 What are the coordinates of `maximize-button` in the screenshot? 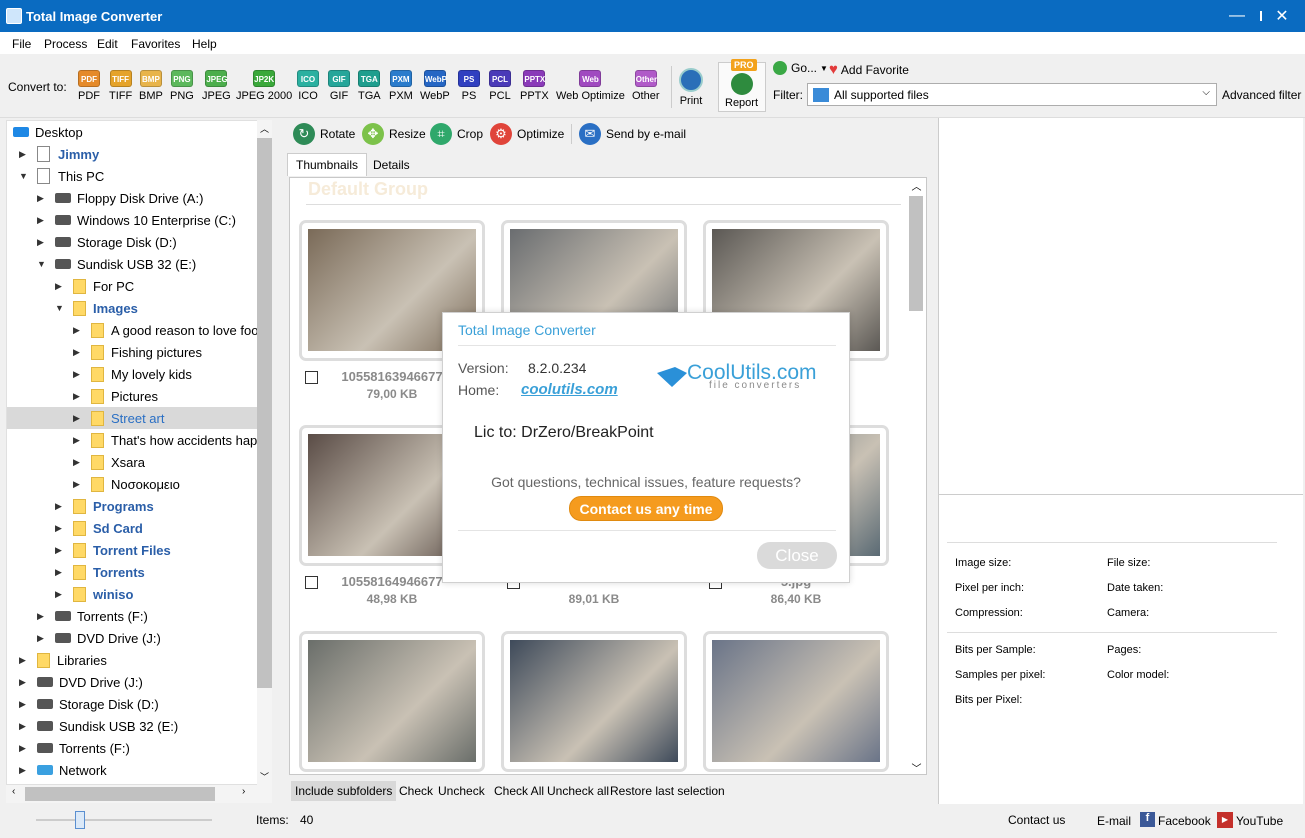 It's located at (1238, 16).